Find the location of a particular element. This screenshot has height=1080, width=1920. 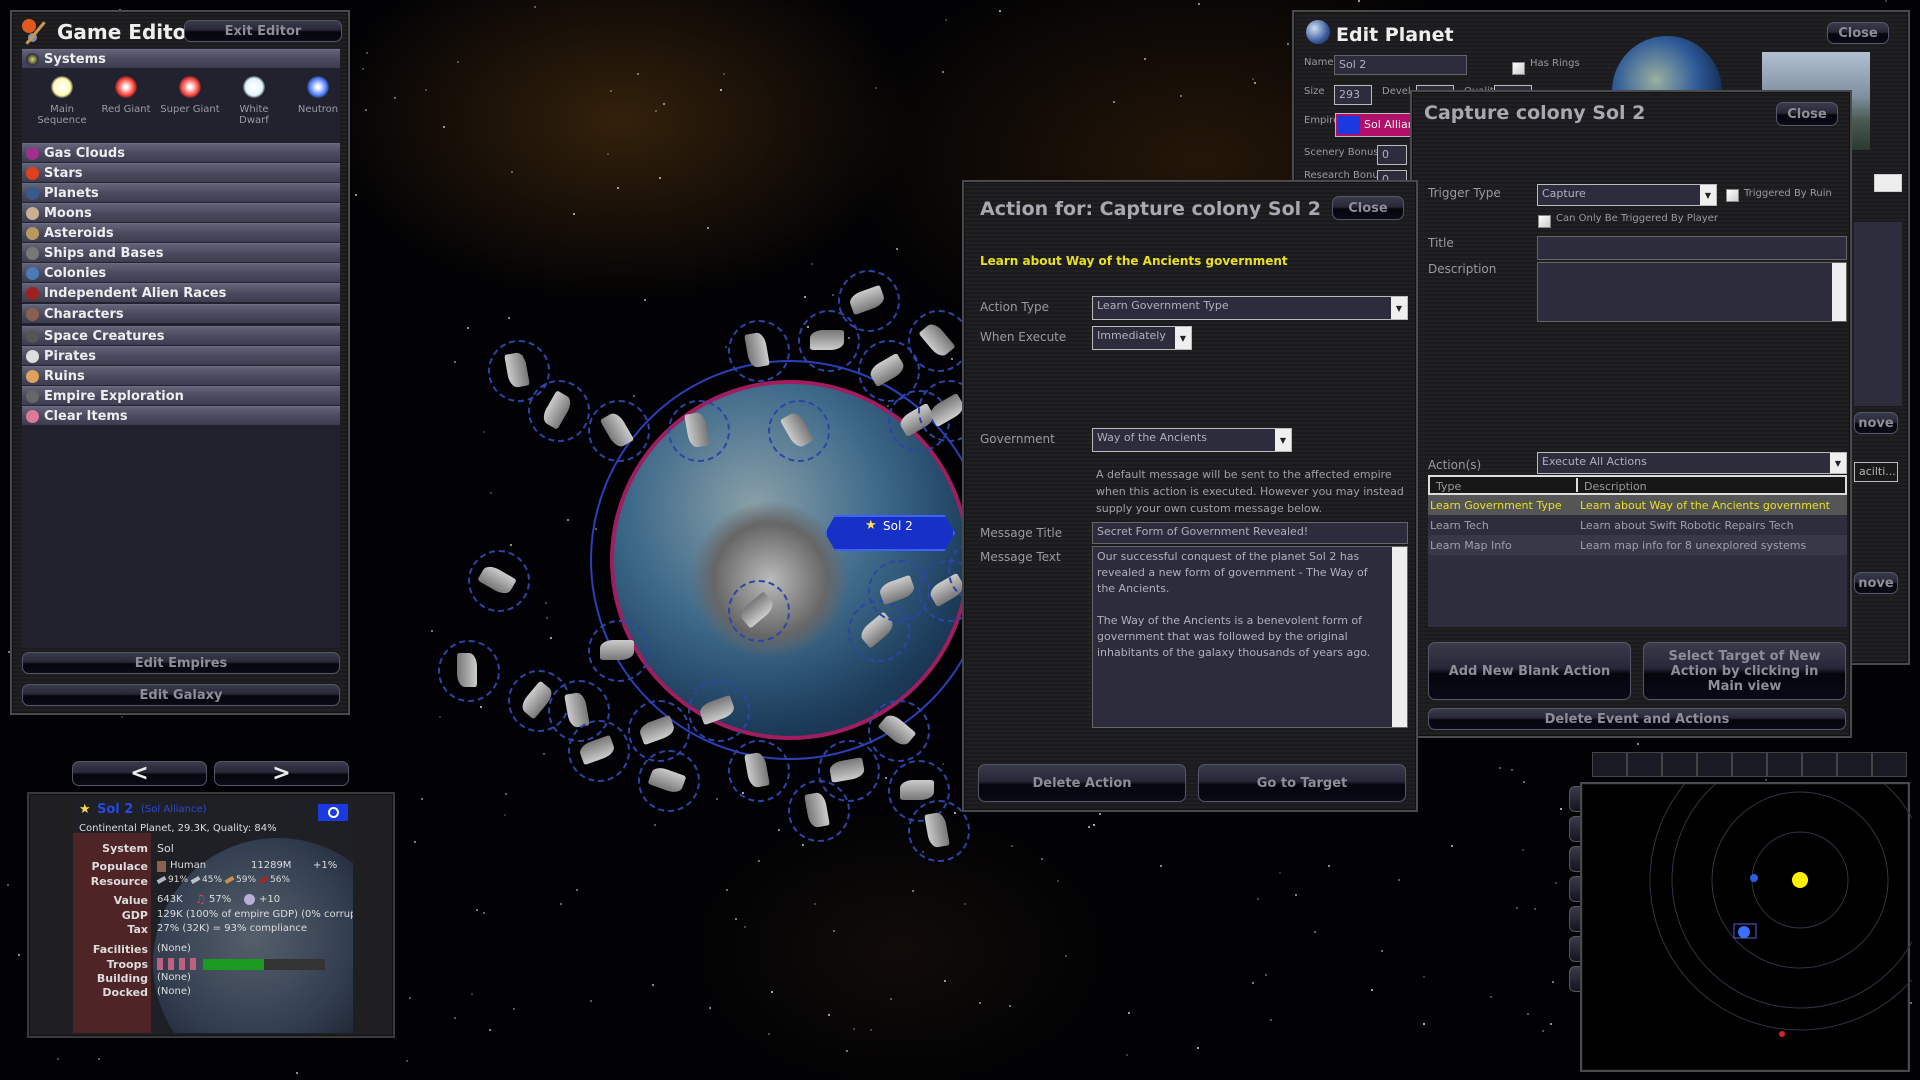

trigger-type-select: Capture ▼ is located at coordinates (1627, 195).